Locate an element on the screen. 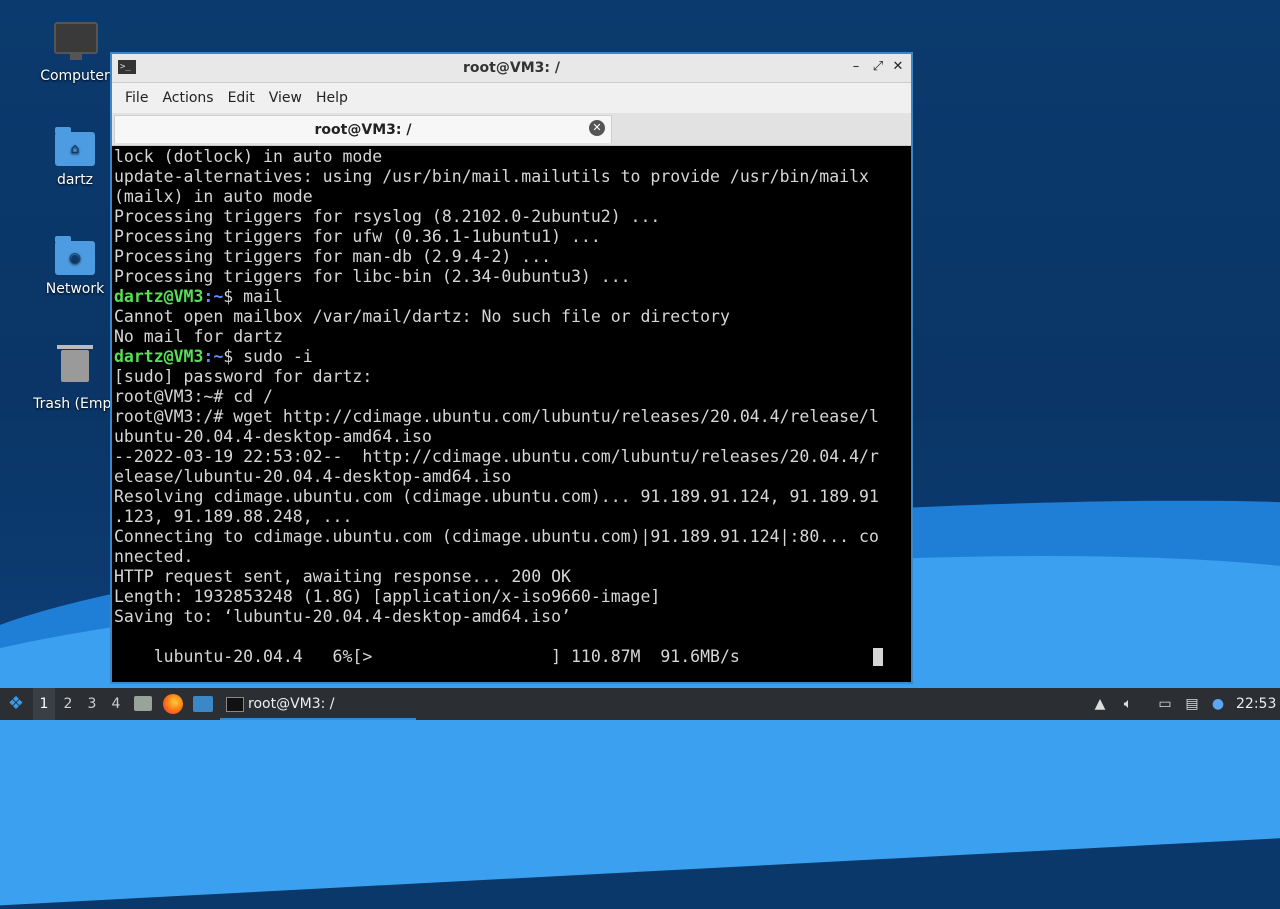 This screenshot has height=909, width=1280. terminal-line: nnected. is located at coordinates (511, 557).